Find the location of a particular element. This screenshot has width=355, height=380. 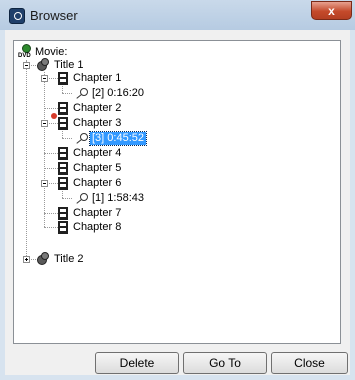

tree-item-title-2: Title 2 is located at coordinates (69, 259).